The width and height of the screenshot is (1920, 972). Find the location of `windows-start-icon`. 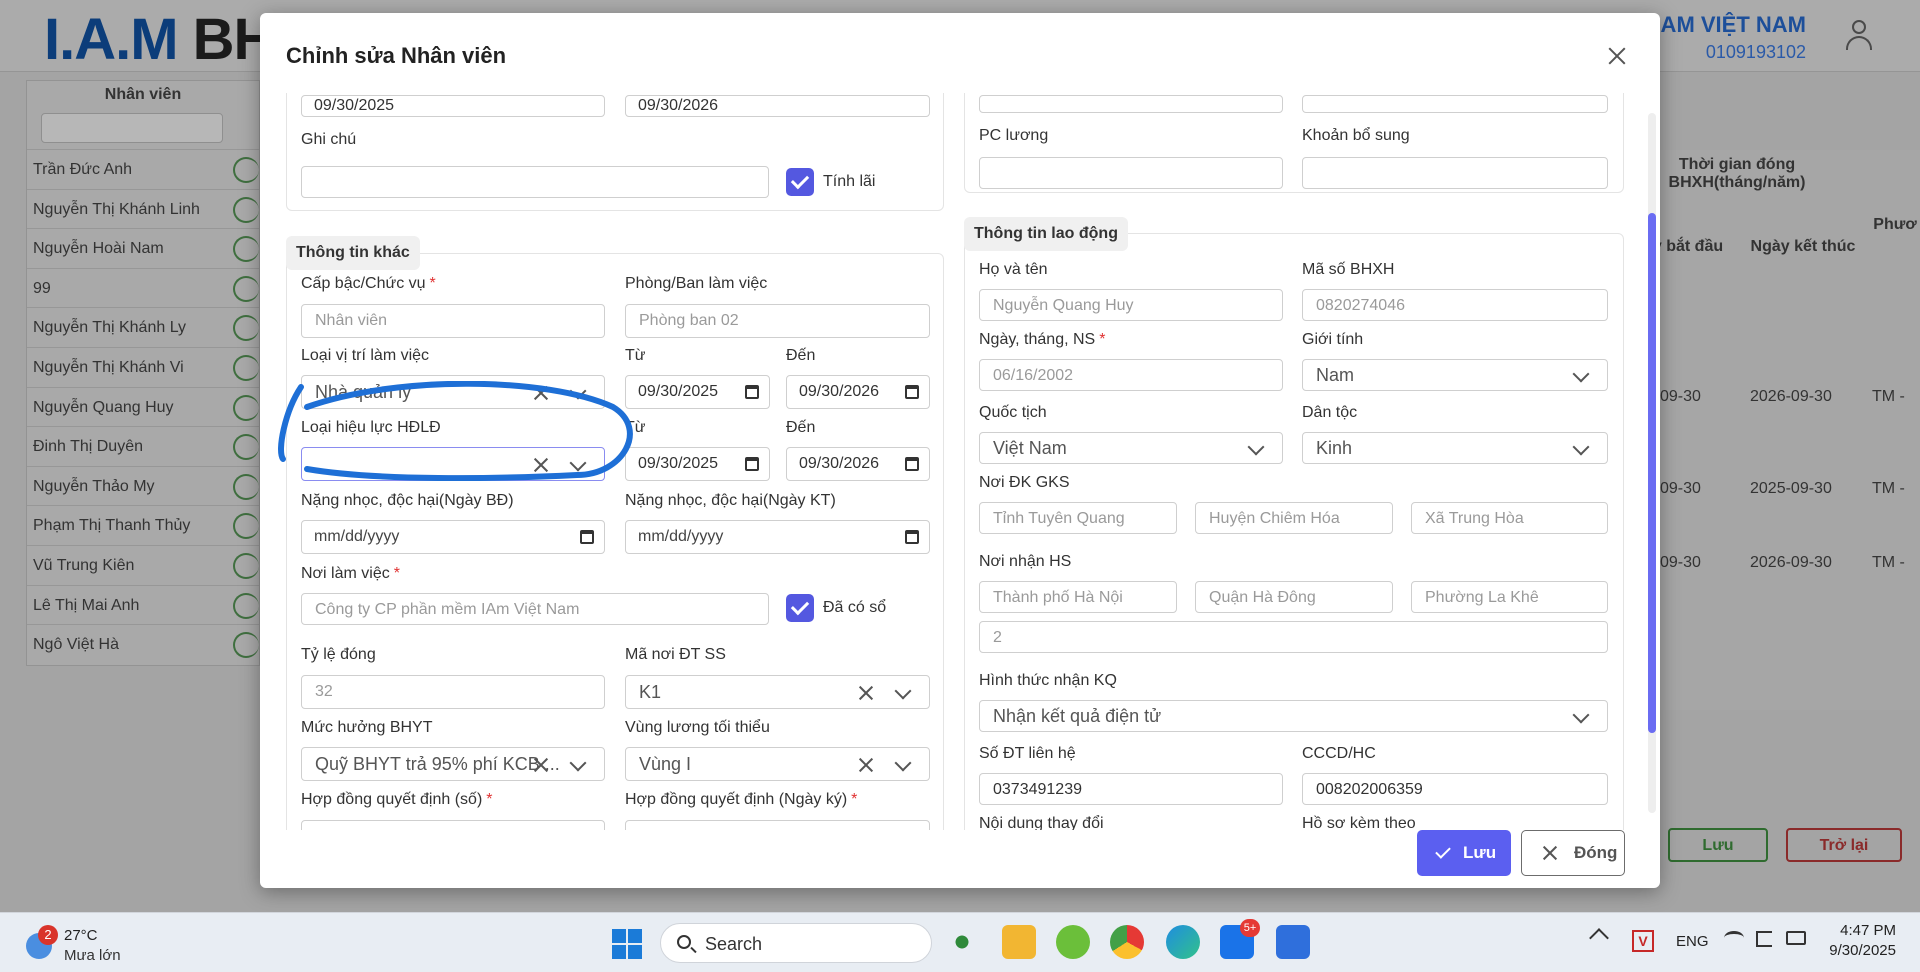

windows-start-icon is located at coordinates (627, 944).